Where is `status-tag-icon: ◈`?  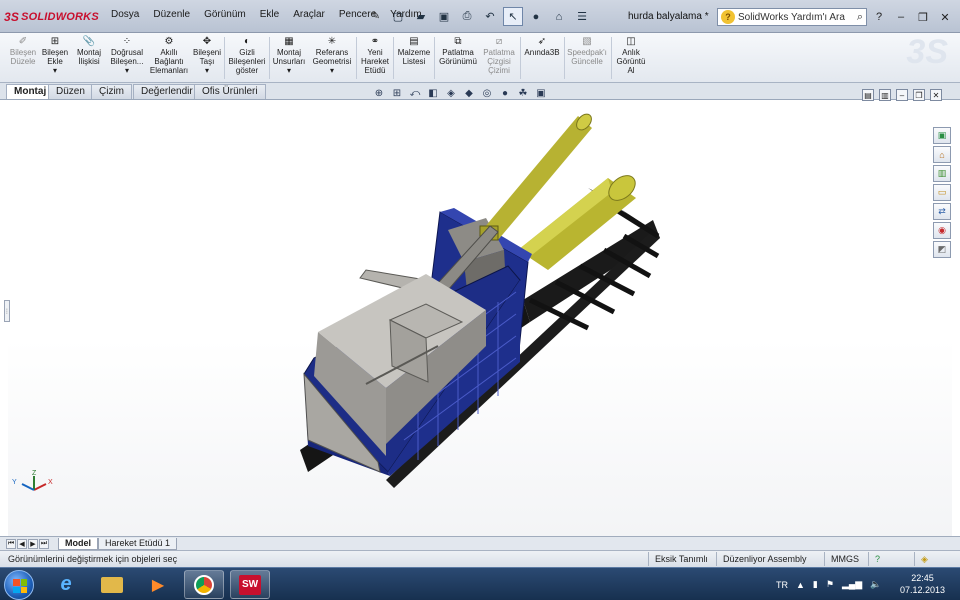 status-tag-icon: ◈ is located at coordinates (924, 559).